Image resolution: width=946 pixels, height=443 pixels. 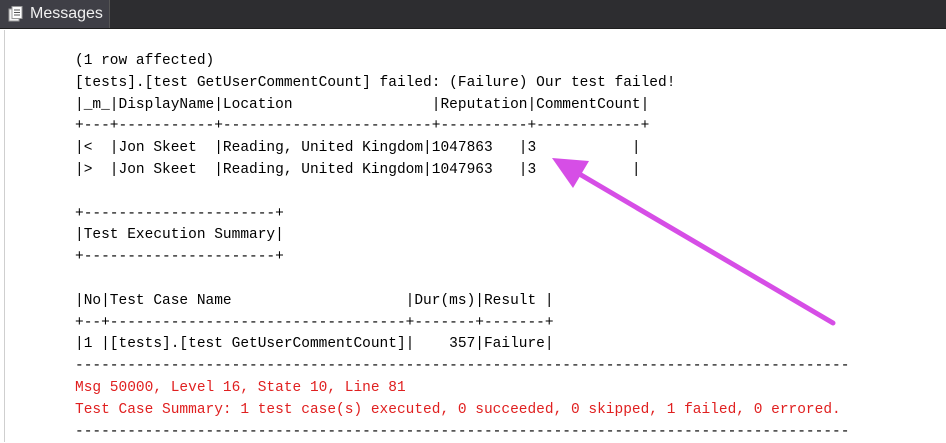 I want to click on error-message-line: Msg 50000, Level 16, State 10, Line 81, so click(x=240, y=387).